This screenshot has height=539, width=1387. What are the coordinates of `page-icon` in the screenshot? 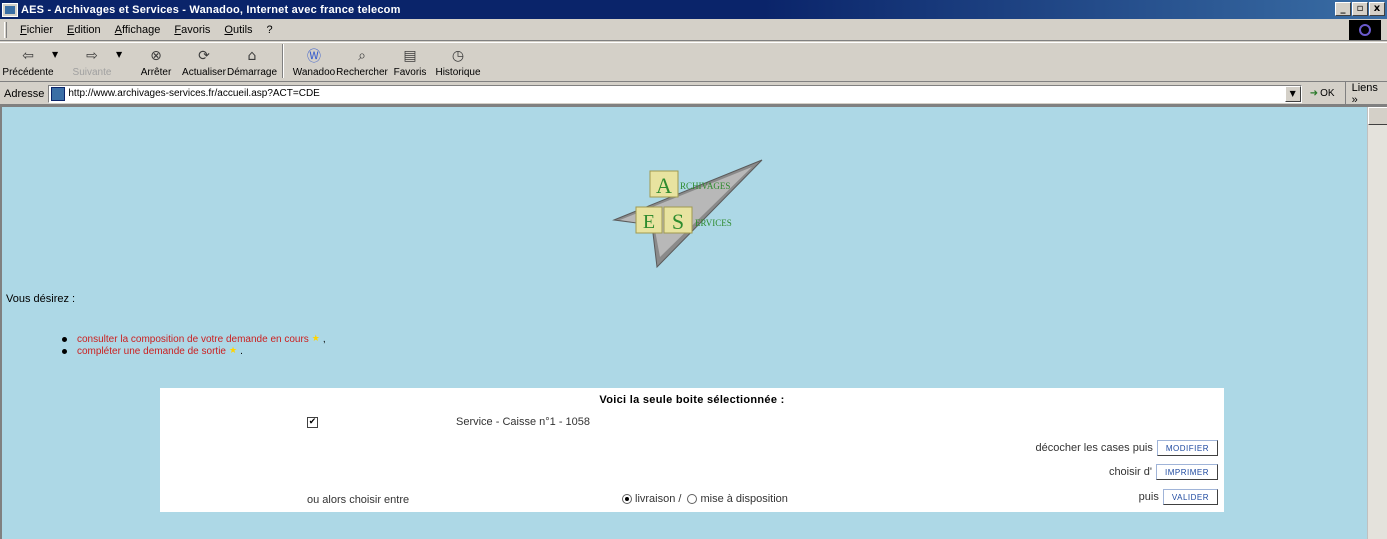 It's located at (58, 93).